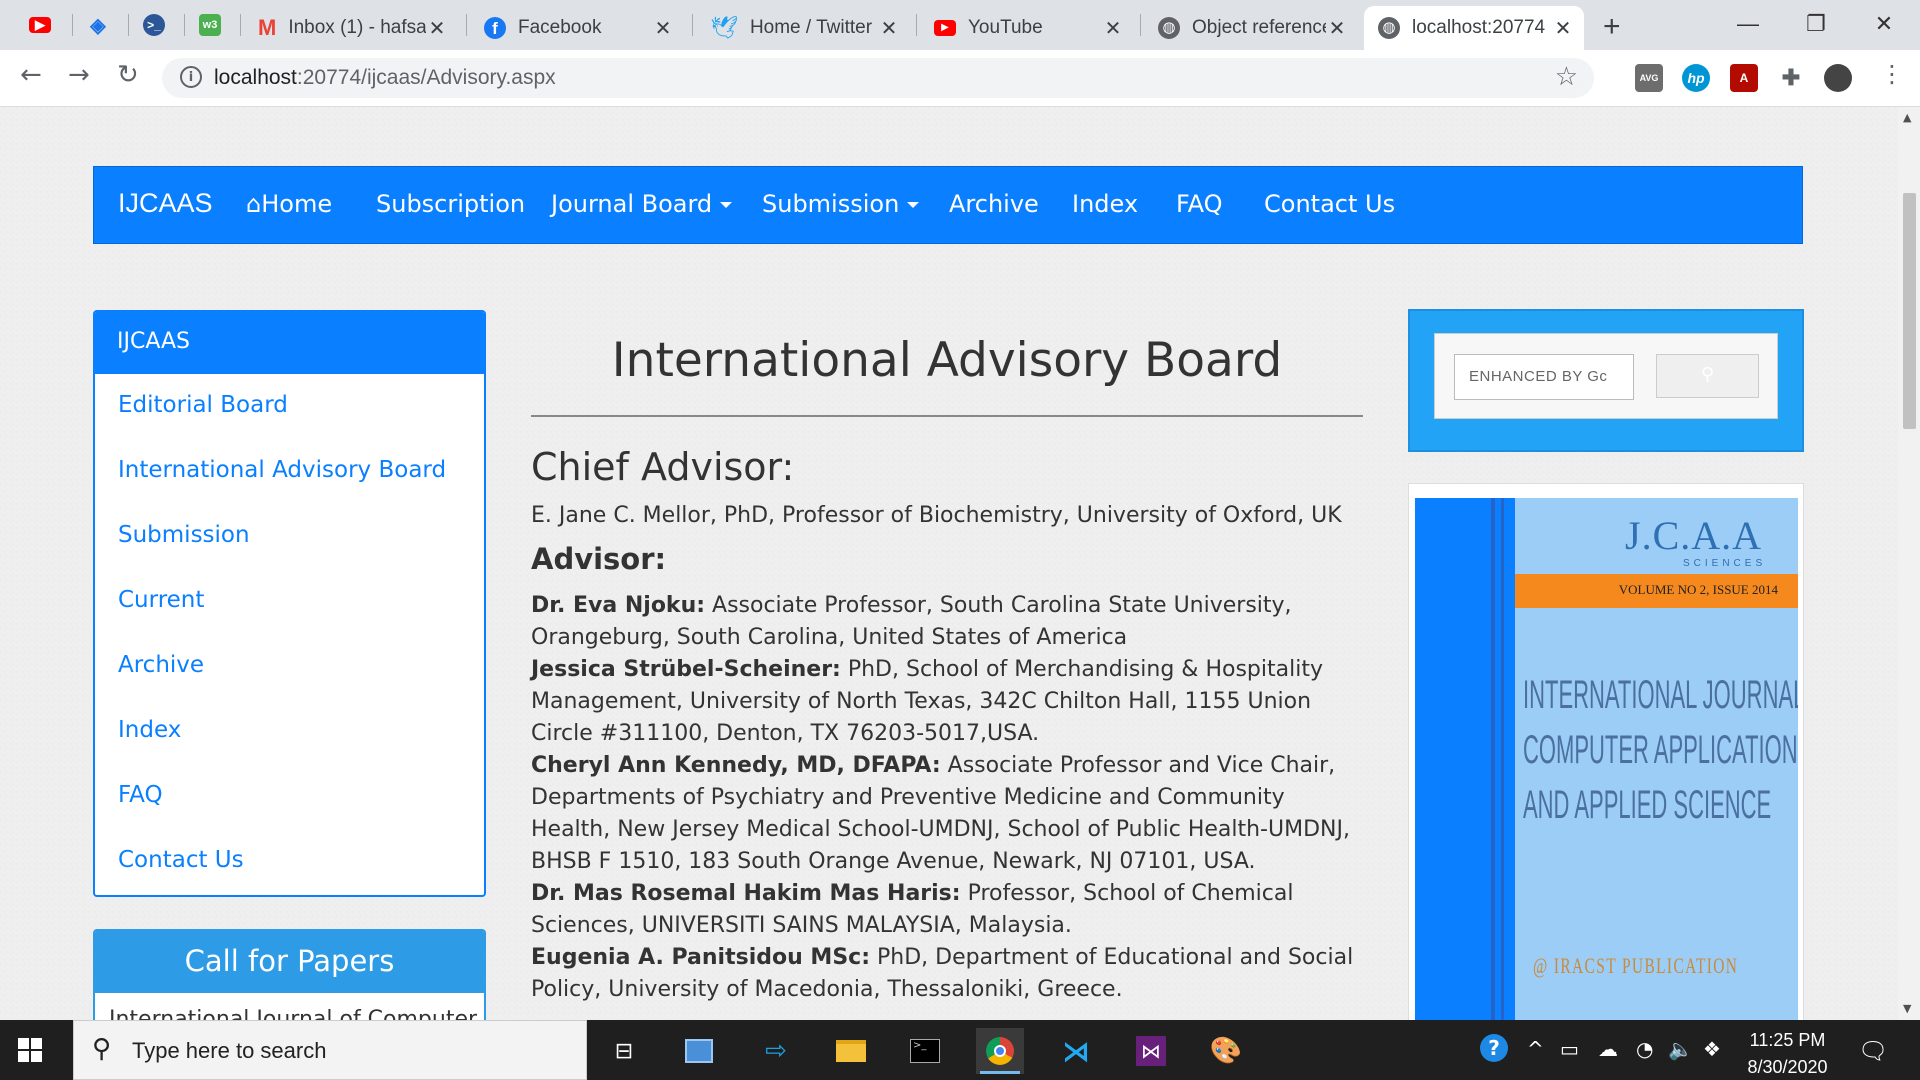  Describe the element at coordinates (154, 25) in the screenshot. I see `pinned-tab-terminal: >_` at that location.